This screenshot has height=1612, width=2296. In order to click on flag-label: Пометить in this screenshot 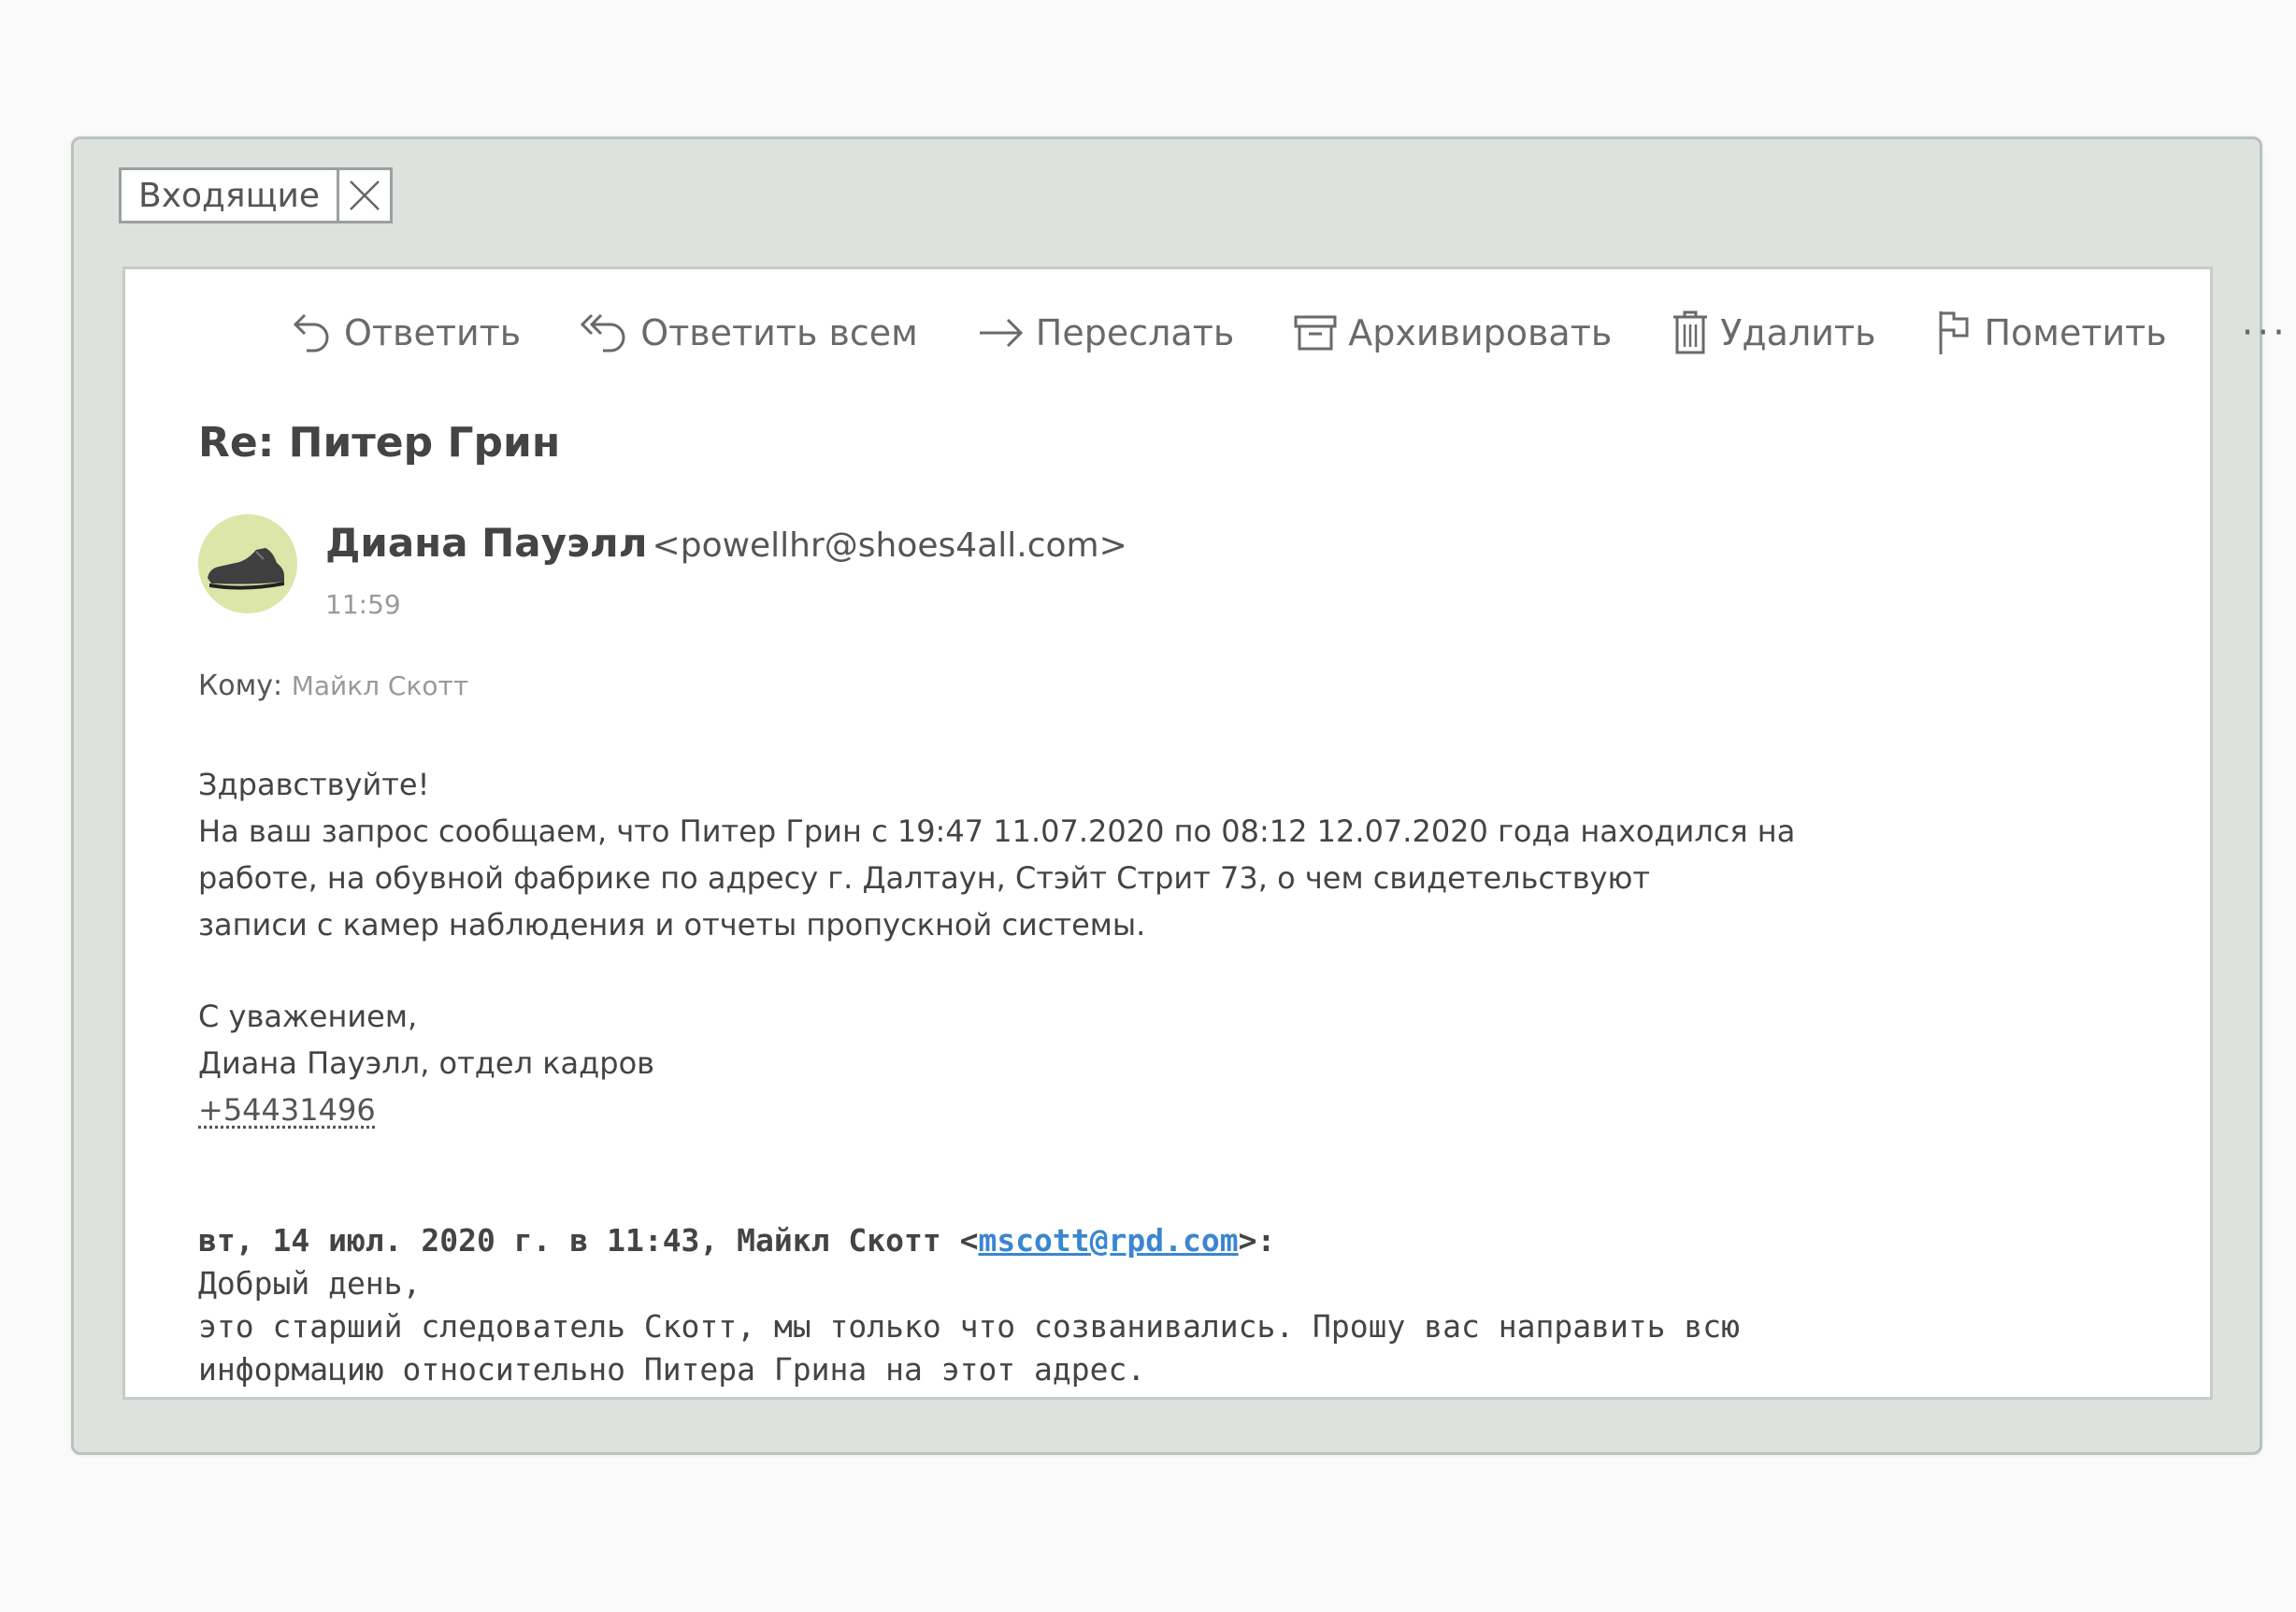, I will do `click(2076, 332)`.